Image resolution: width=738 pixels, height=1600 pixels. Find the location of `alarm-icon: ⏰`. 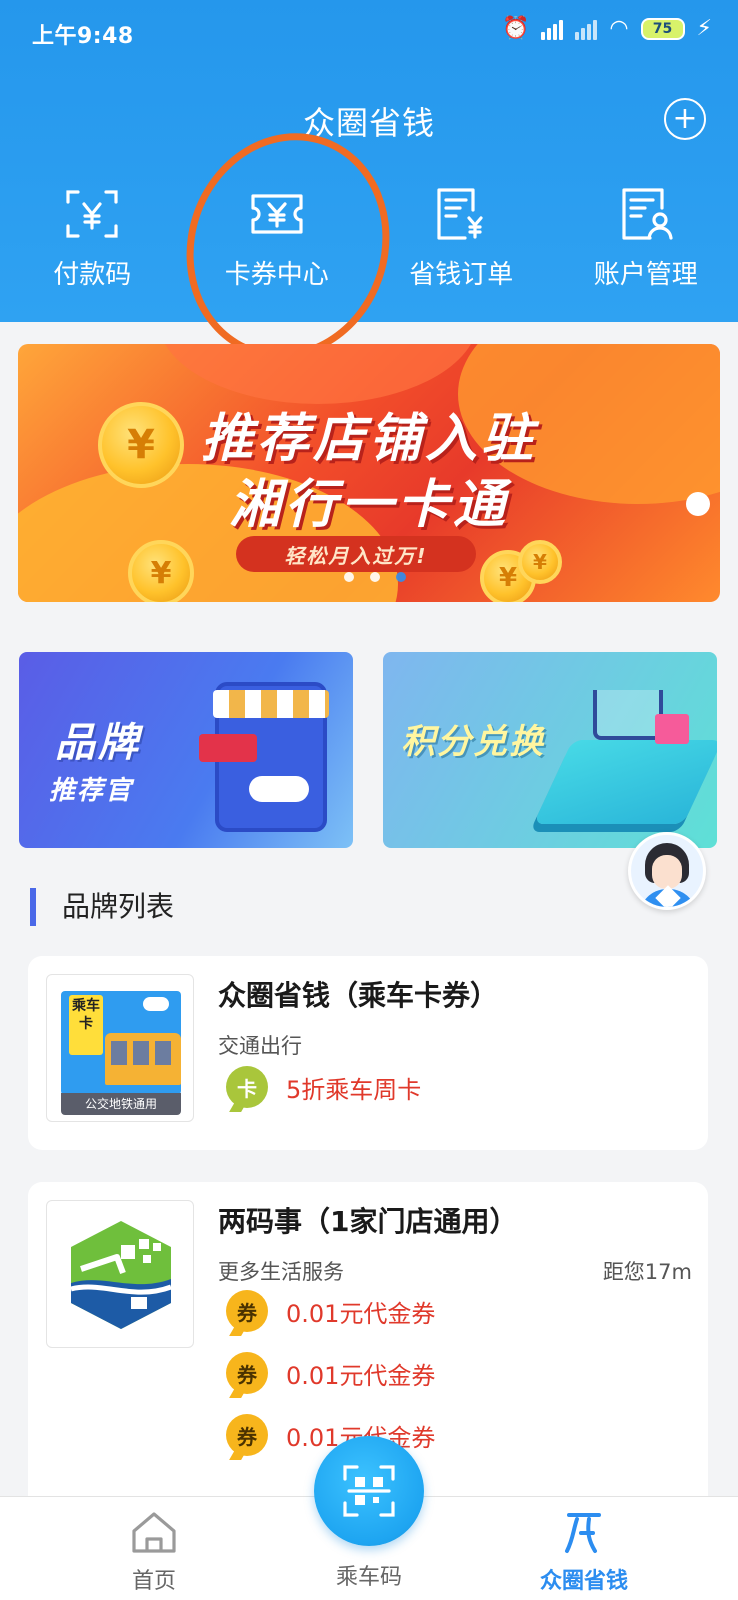

alarm-icon: ⏰ is located at coordinates (515, 28).